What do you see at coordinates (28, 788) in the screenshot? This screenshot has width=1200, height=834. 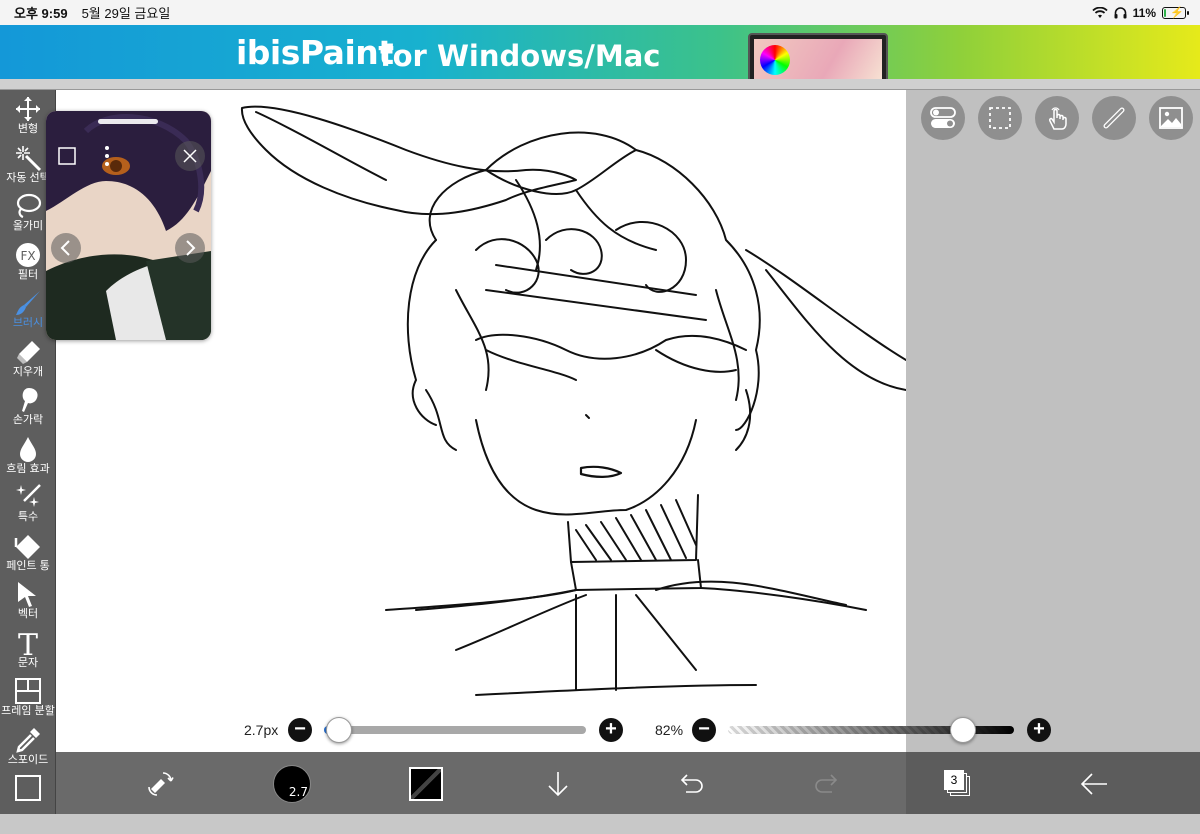 I see `canvas-icon` at bounding box center [28, 788].